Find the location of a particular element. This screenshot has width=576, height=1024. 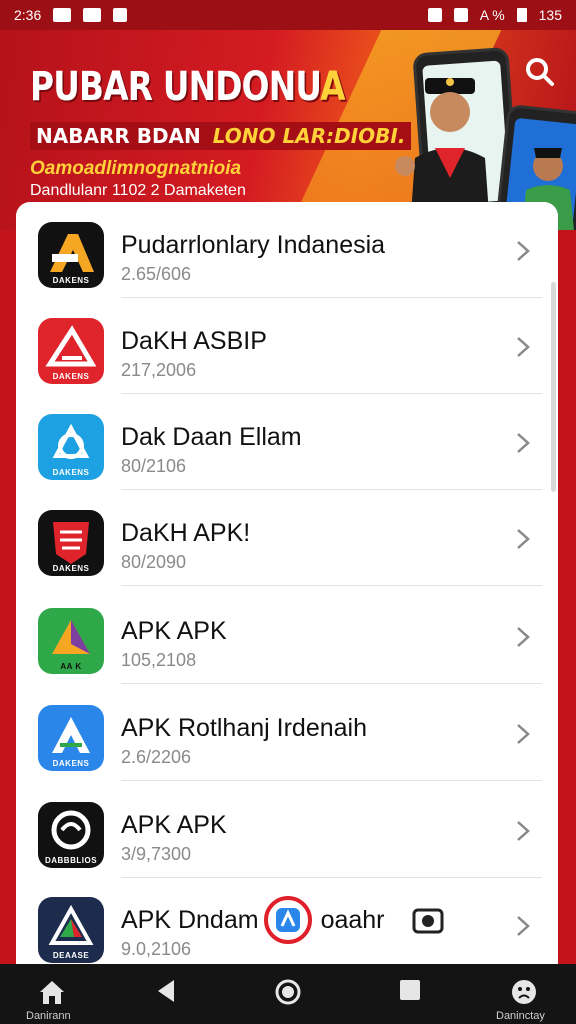

circle-icon is located at coordinates (288, 992).